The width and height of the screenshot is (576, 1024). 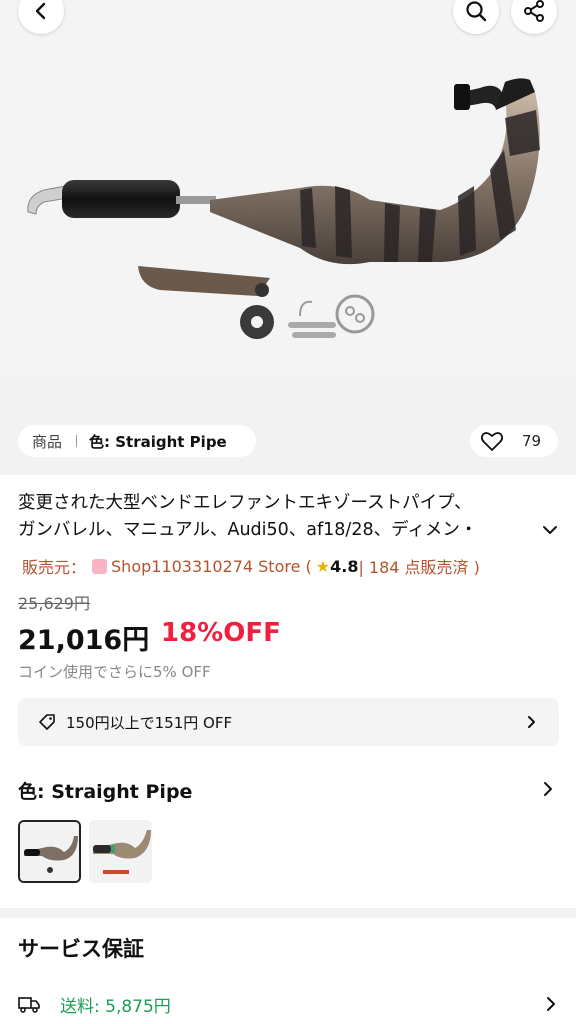 What do you see at coordinates (211, 566) in the screenshot?
I see `store-name: Shop1103310274 Store (` at bounding box center [211, 566].